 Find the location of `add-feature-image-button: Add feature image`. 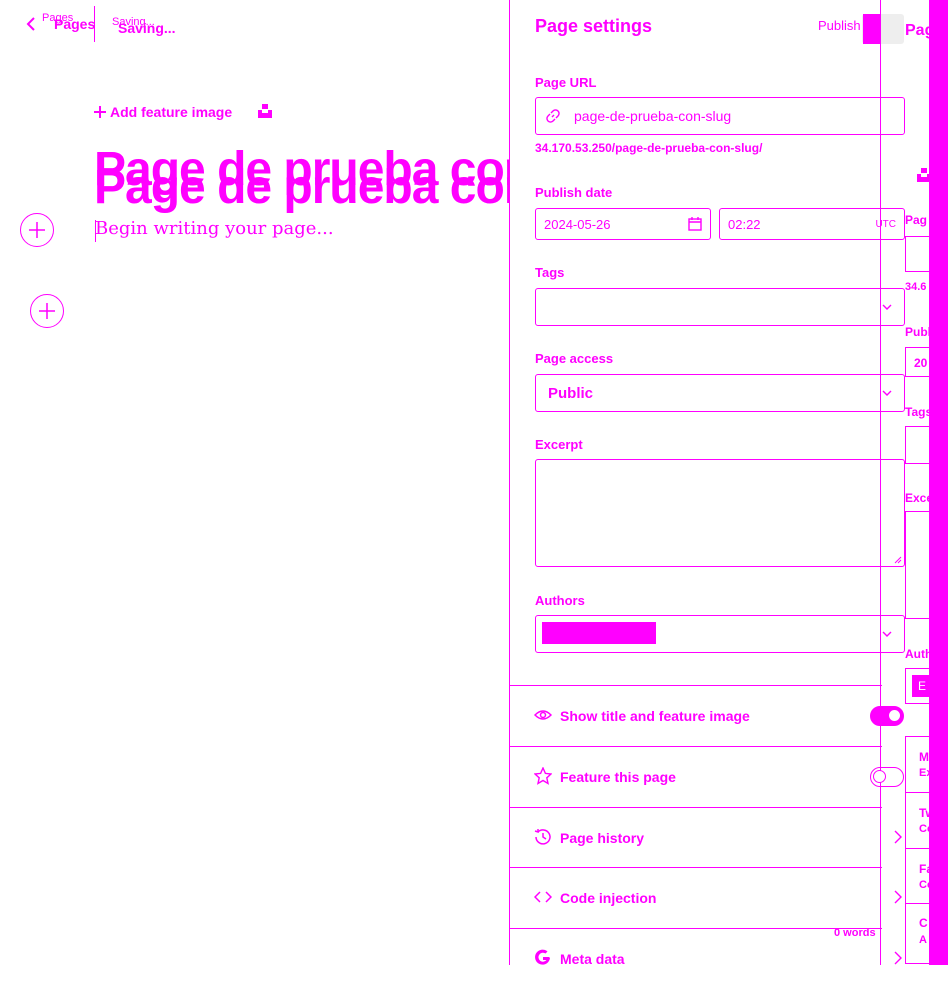

add-feature-image-button: Add feature image is located at coordinates (163, 112).